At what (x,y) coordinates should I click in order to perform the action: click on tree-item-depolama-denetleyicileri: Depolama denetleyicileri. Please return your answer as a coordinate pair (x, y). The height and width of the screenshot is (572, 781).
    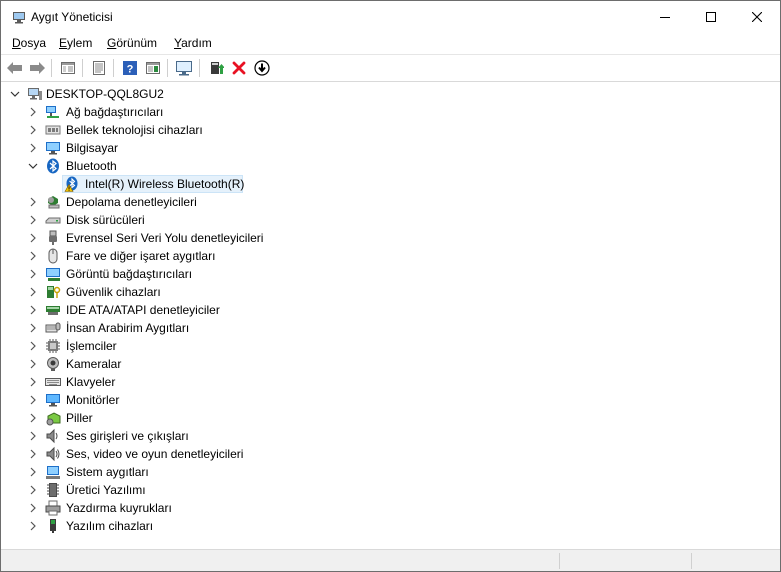
    Looking at the image, I should click on (390, 202).